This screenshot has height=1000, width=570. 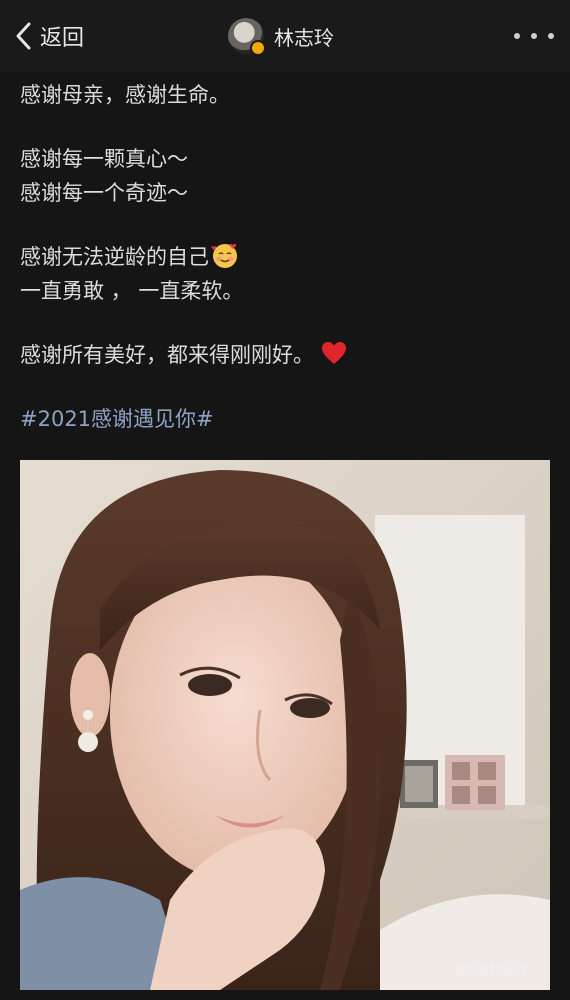 What do you see at coordinates (114, 257) in the screenshot?
I see `post-line-text: 感谢无法逆龄的自己` at bounding box center [114, 257].